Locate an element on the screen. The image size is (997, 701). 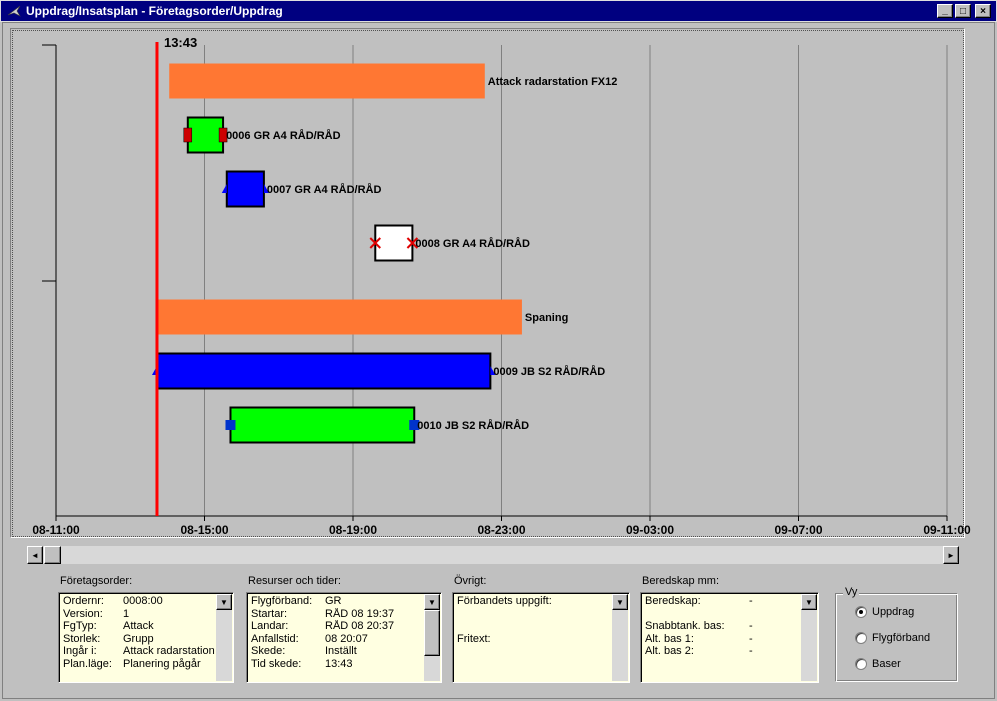
info-value: 13:43 is located at coordinates (339, 663).